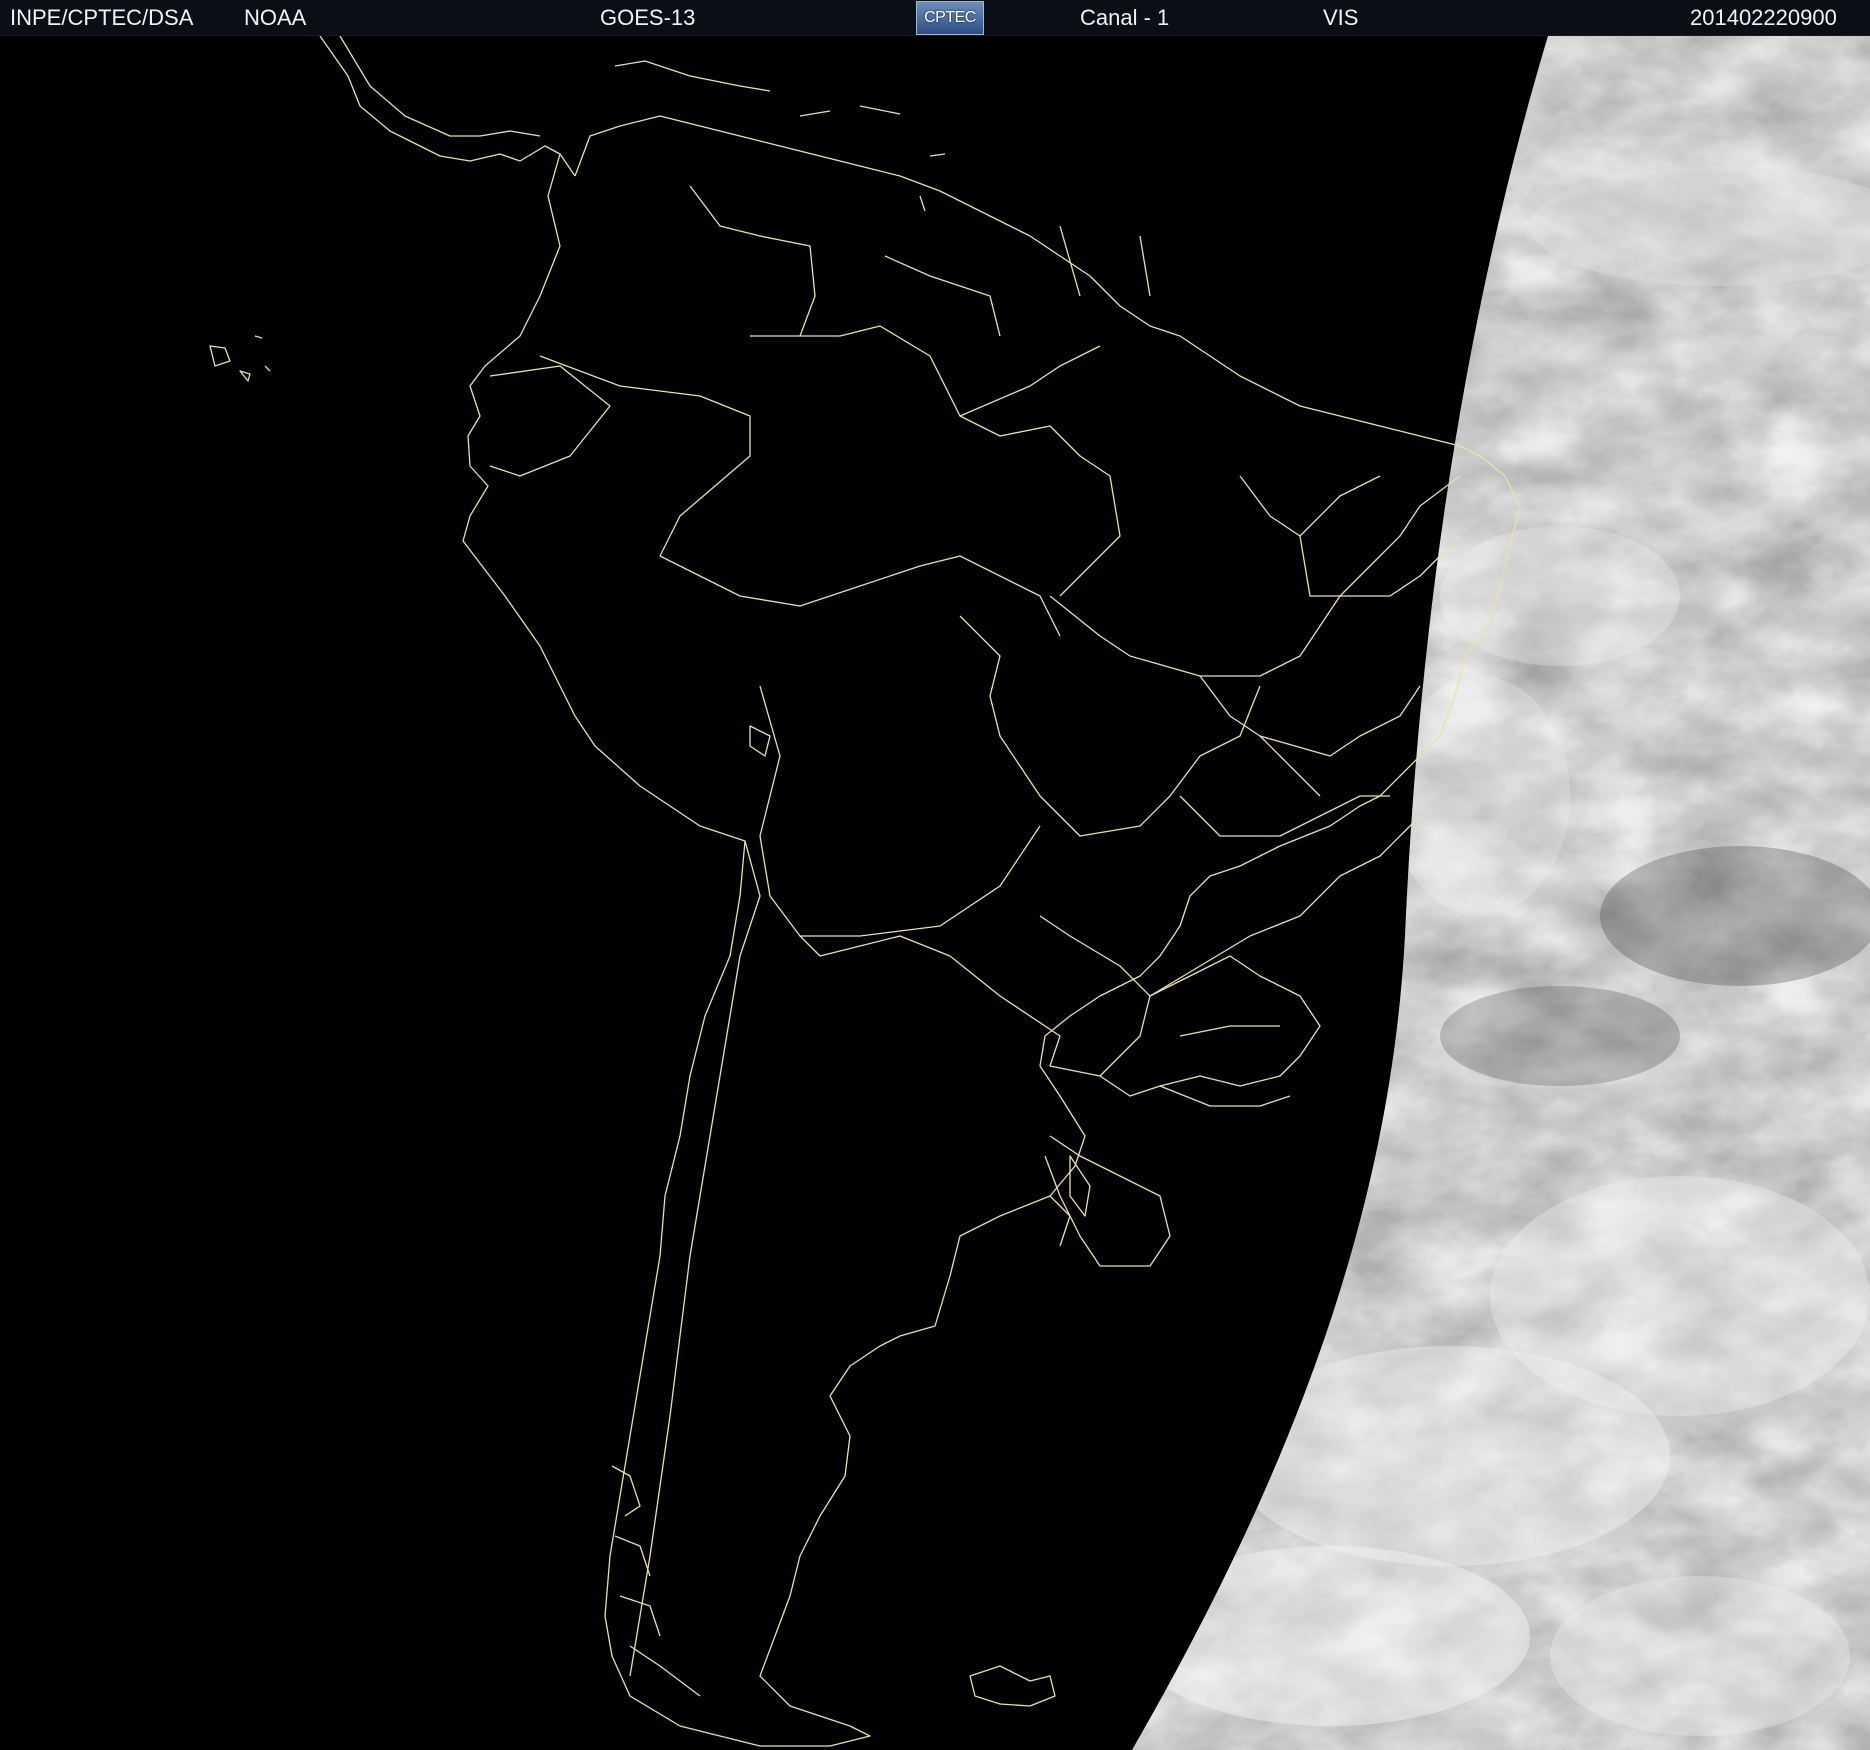 Image resolution: width=1870 pixels, height=1750 pixels. What do you see at coordinates (1341, 17) in the screenshot?
I see `band-label: VIS` at bounding box center [1341, 17].